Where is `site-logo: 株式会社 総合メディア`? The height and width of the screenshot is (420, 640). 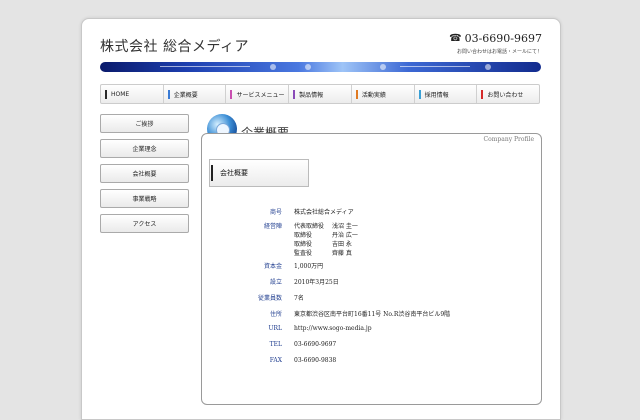 site-logo: 株式会社 総合メディア is located at coordinates (174, 46).